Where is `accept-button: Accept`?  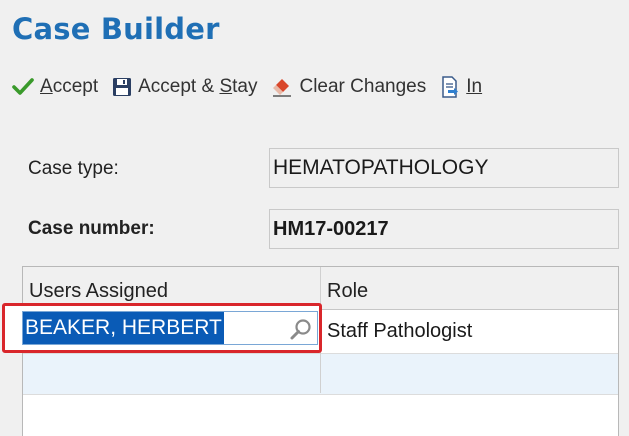 accept-button: Accept is located at coordinates (55, 87).